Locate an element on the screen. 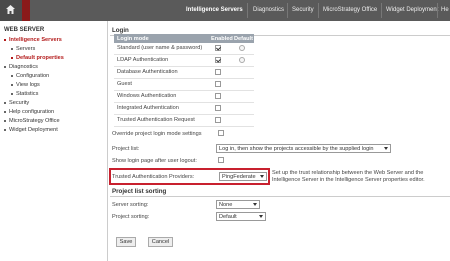 The image size is (450, 261). server-sorting-value: None is located at coordinates (226, 205).